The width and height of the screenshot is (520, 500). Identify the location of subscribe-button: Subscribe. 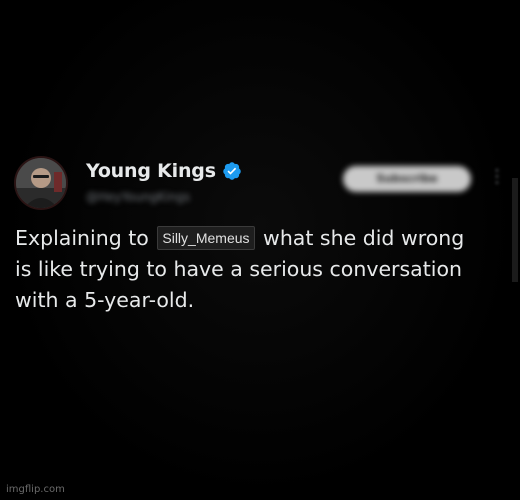
(407, 179).